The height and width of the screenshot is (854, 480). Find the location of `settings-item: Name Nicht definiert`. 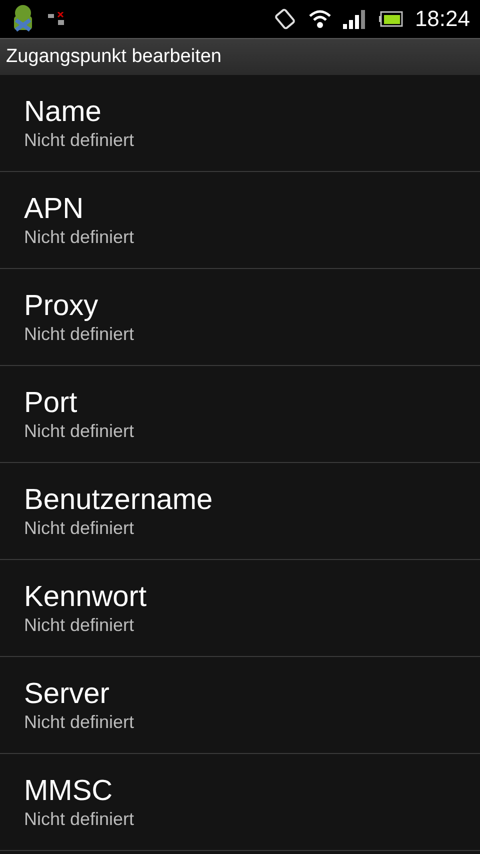

settings-item: Name Nicht definiert is located at coordinates (240, 123).